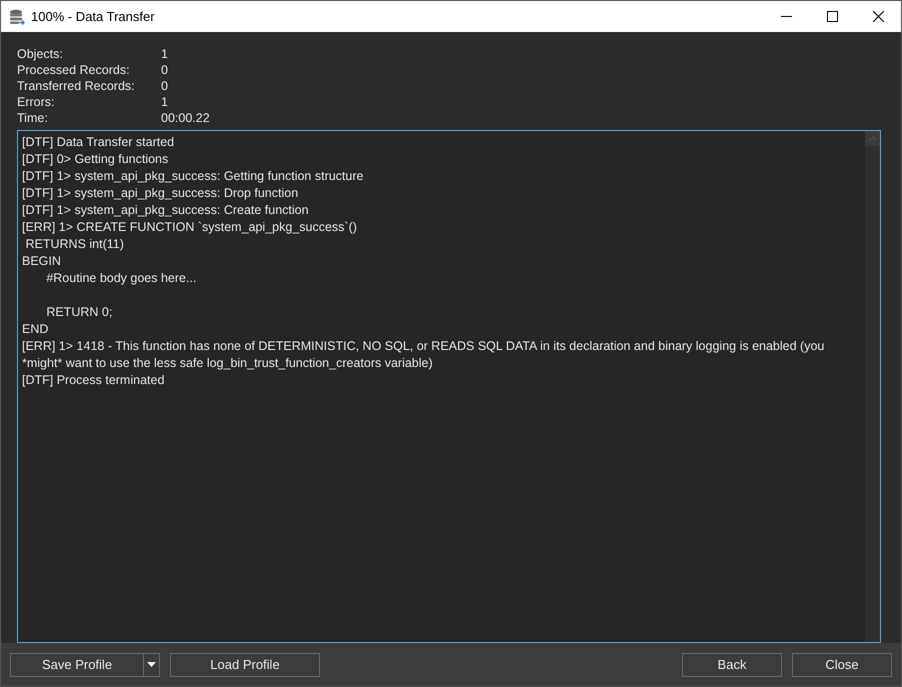 Image resolution: width=902 pixels, height=687 pixels. What do you see at coordinates (161, 193) in the screenshot?
I see `log-line: [DTF] 1> system_api_pkg_success: Drop function` at bounding box center [161, 193].